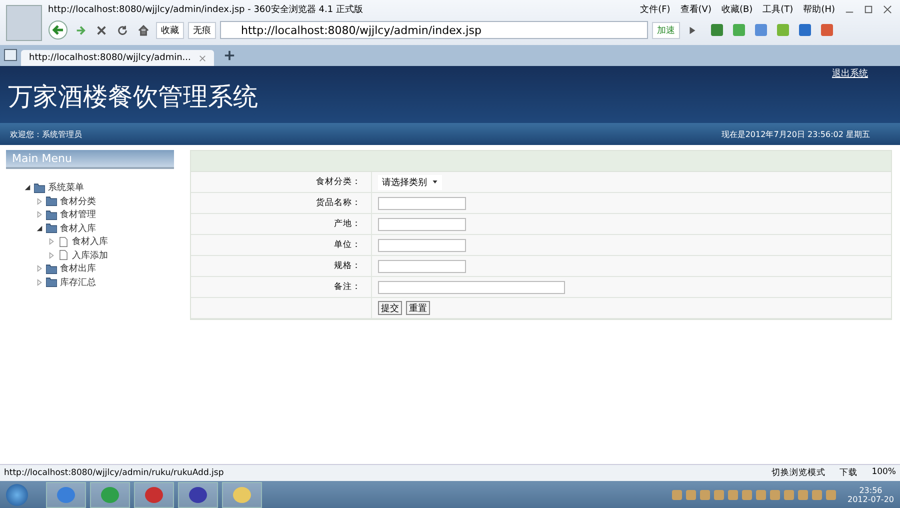 This screenshot has height=508, width=900. What do you see at coordinates (133, 97) in the screenshot?
I see `site-title: 万家酒楼餐饮管理系统` at bounding box center [133, 97].